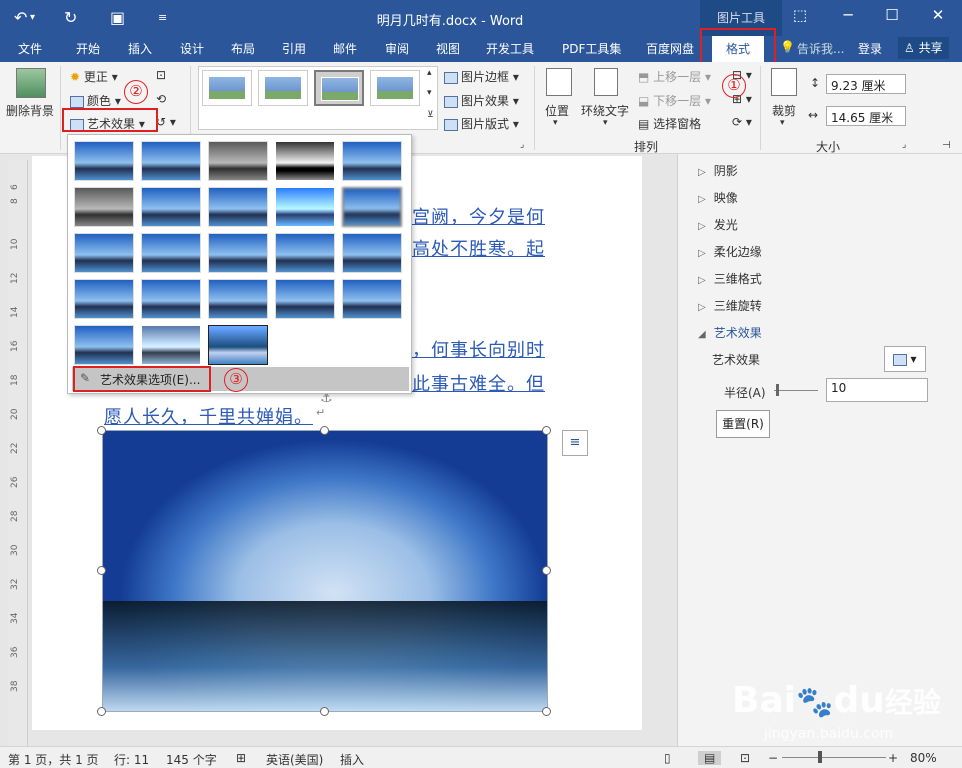  I want to click on language: 英语(美国), so click(294, 759).